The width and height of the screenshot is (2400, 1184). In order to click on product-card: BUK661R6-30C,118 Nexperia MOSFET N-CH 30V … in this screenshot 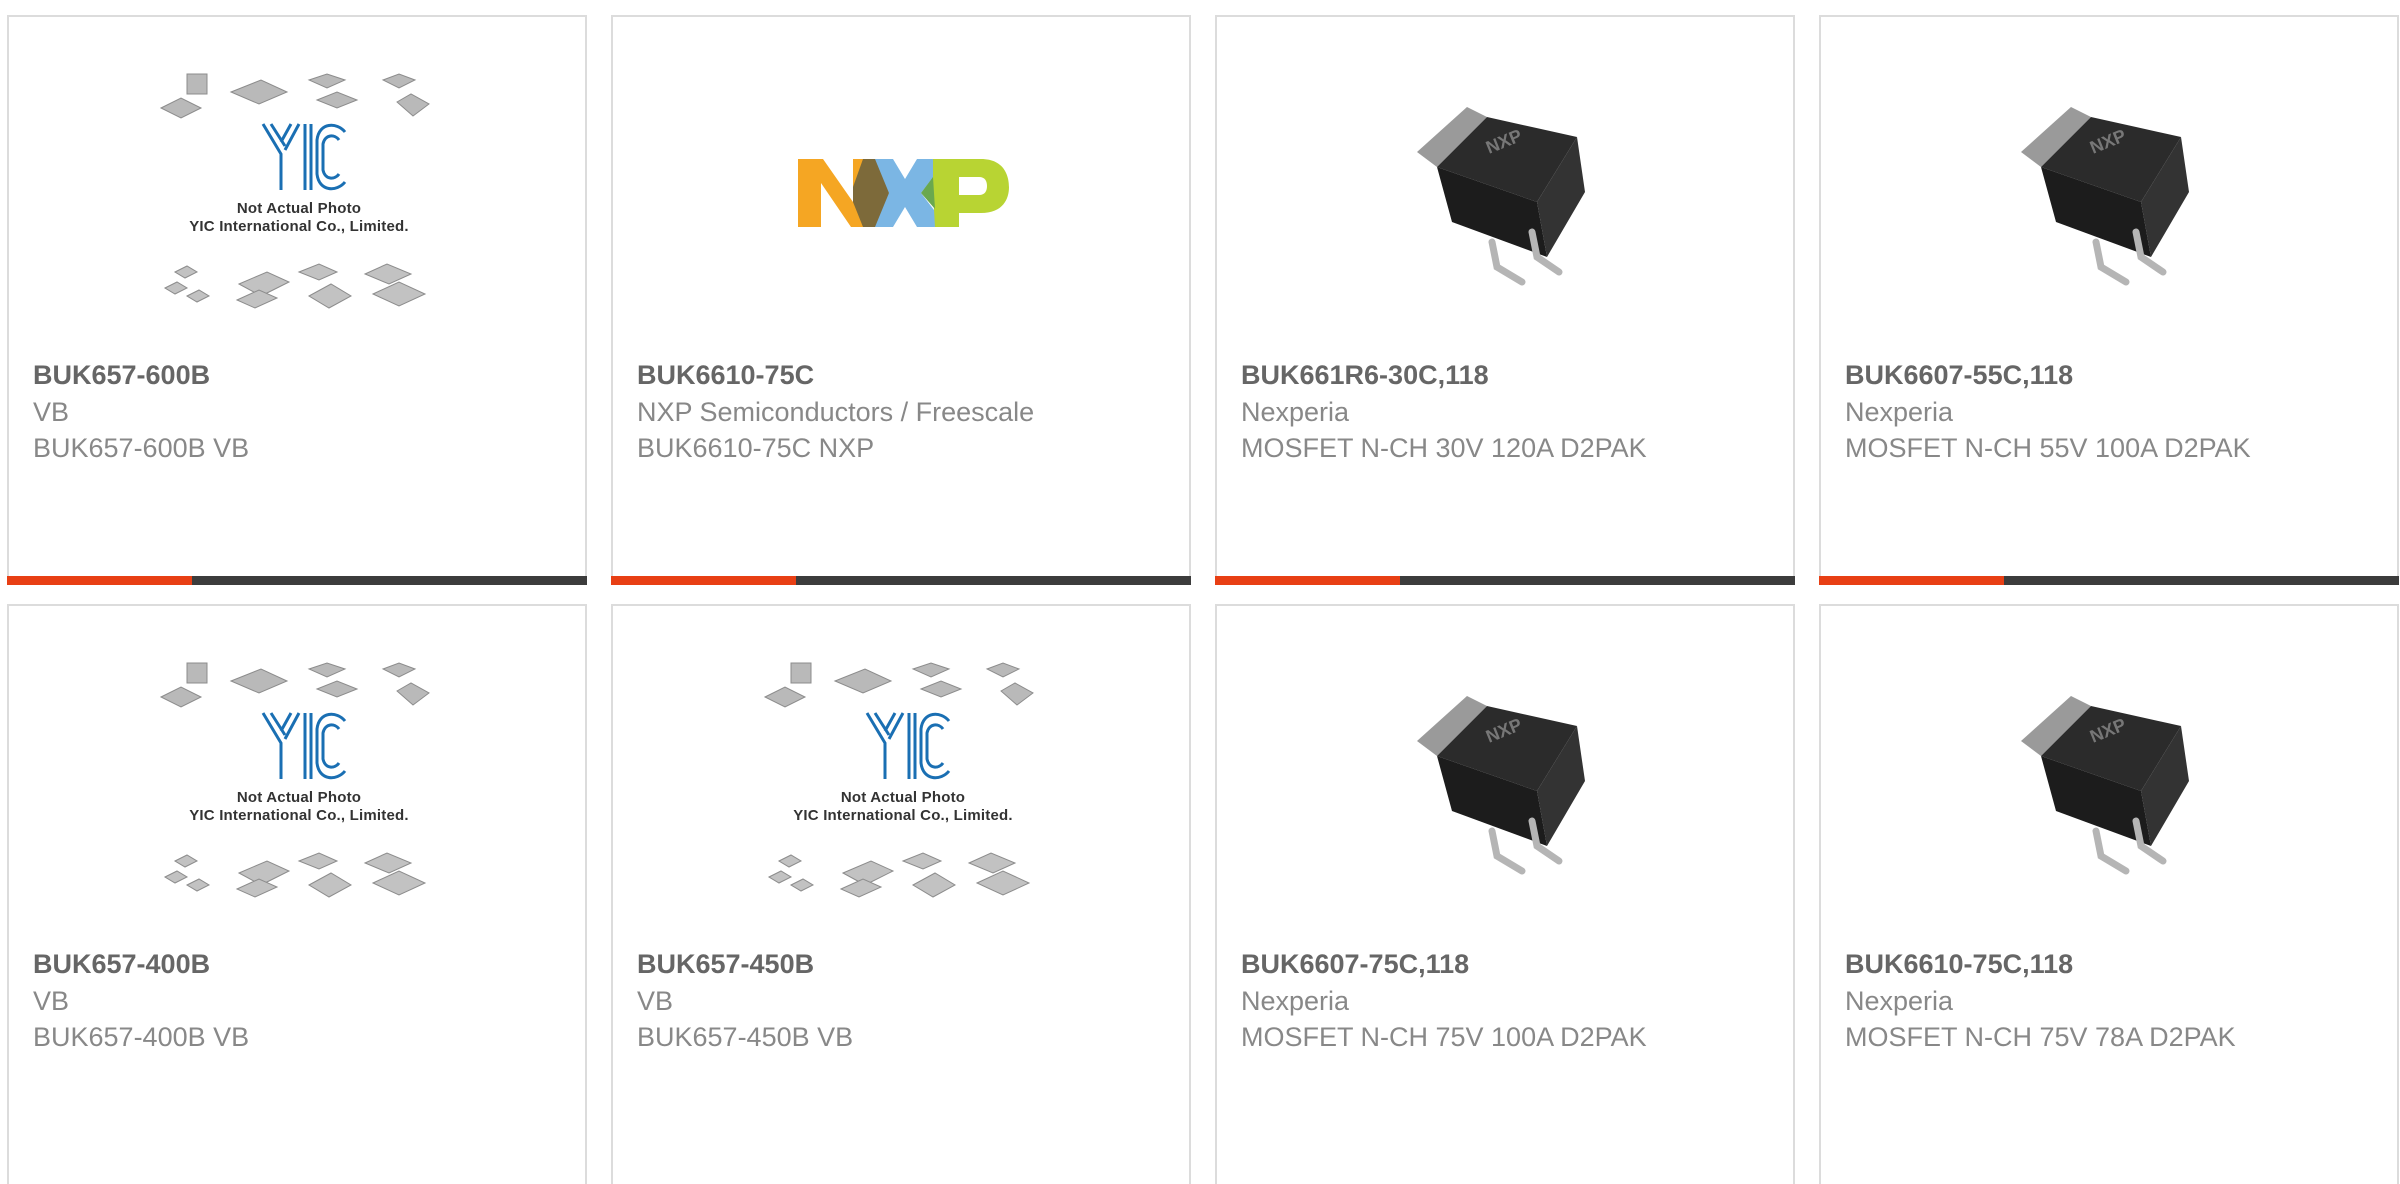, I will do `click(1505, 300)`.